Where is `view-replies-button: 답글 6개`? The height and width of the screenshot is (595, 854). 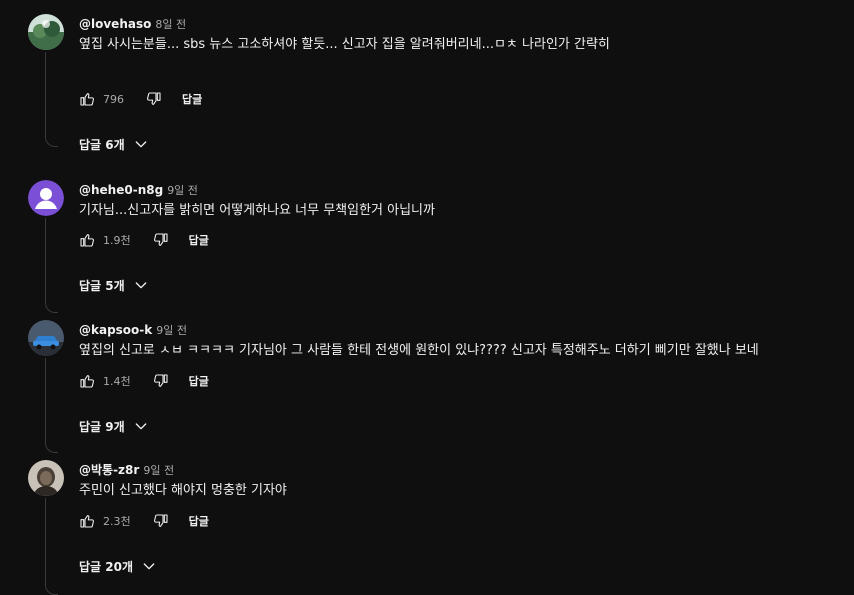
view-replies-button: 답글 6개 is located at coordinates (114, 144).